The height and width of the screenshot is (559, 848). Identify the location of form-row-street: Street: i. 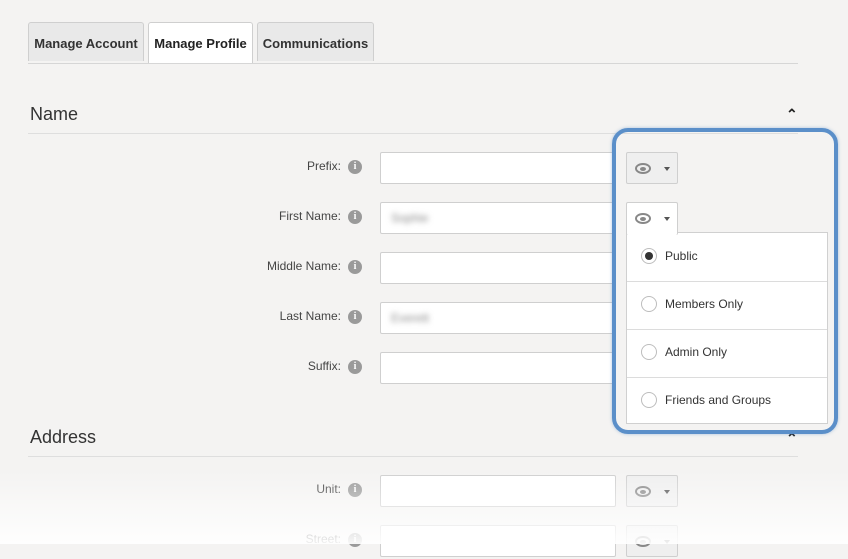
(424, 542).